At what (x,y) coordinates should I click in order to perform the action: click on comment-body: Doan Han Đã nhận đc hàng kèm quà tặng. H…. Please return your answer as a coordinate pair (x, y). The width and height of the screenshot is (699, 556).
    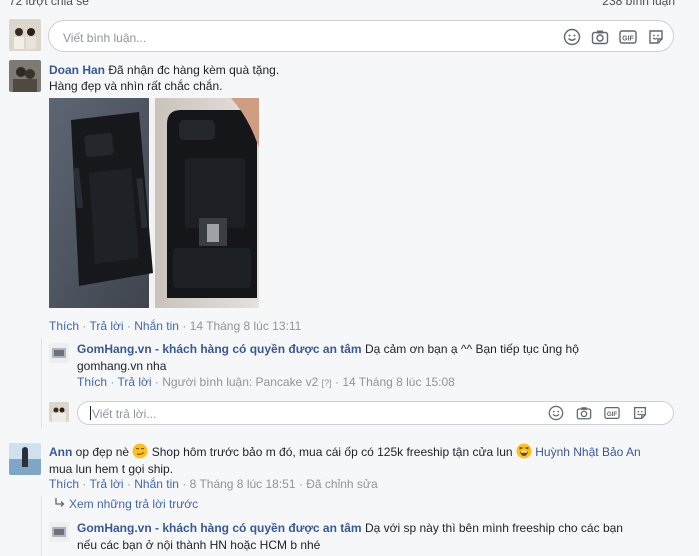
    Looking at the image, I should click on (359, 78).